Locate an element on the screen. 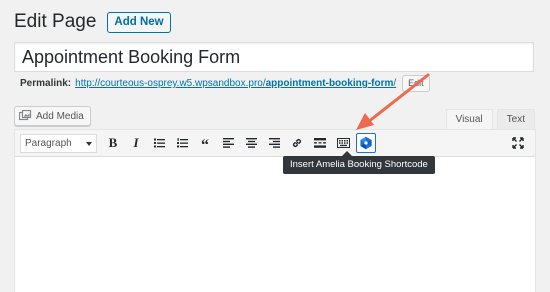 This screenshot has width=550, height=292. link-icon is located at coordinates (297, 143).